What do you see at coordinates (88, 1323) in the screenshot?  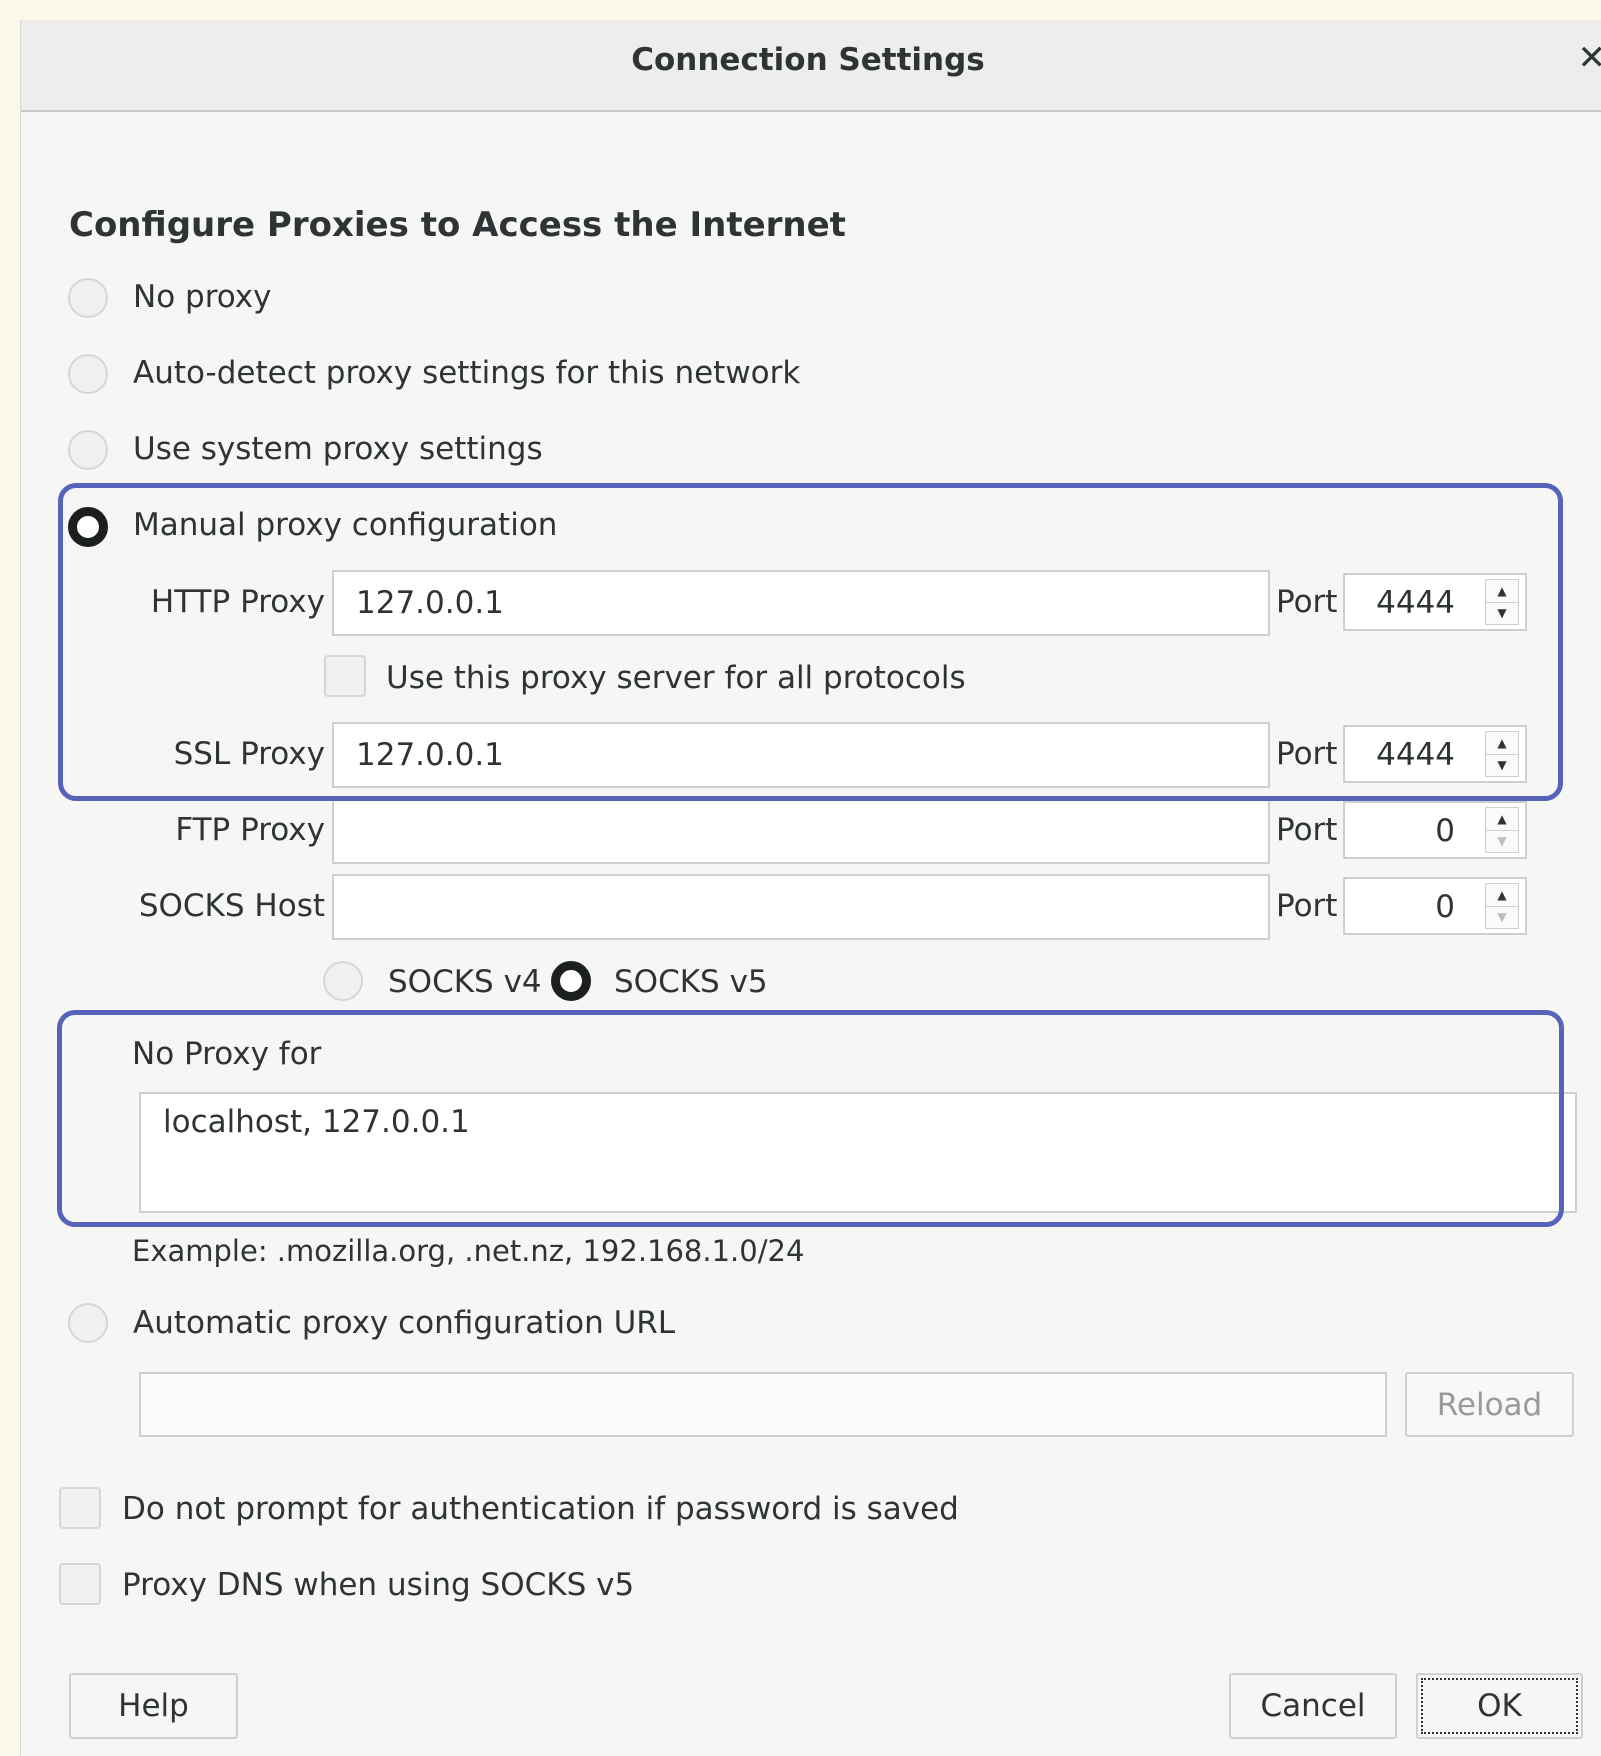 I see `auto-url-radio` at bounding box center [88, 1323].